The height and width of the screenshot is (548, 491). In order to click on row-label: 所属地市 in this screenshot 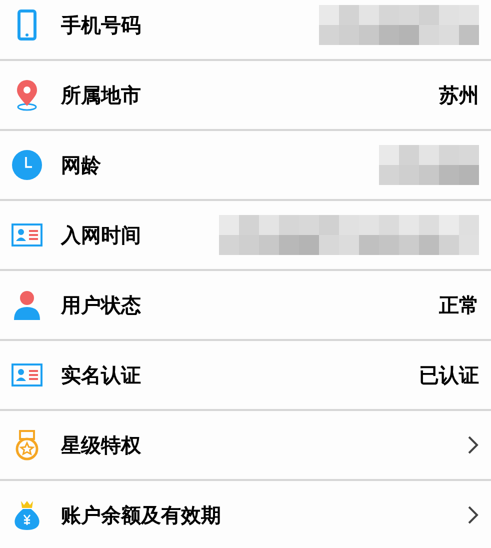, I will do `click(101, 95)`.